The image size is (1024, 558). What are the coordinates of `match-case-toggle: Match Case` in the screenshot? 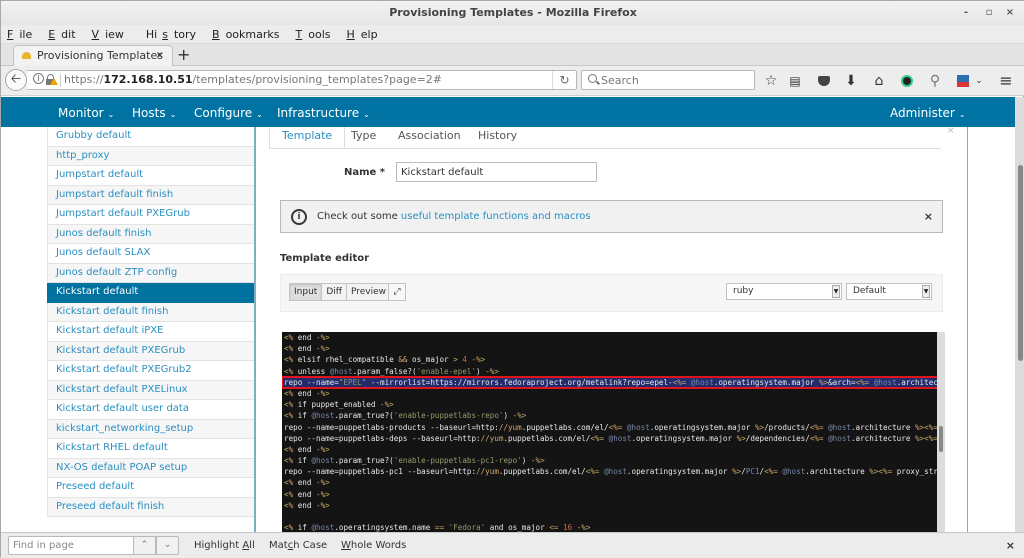 It's located at (298, 545).